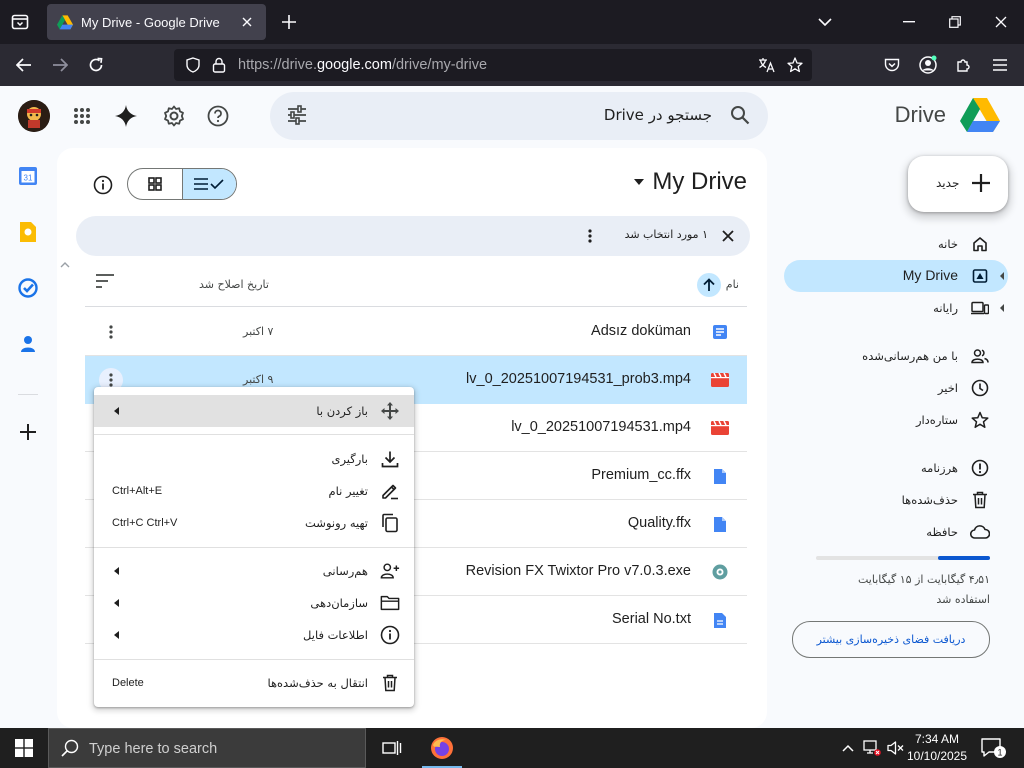 This screenshot has height=768, width=1024. Describe the element at coordinates (519, 116) in the screenshot. I see `search-bar: جستجو در Drive` at that location.